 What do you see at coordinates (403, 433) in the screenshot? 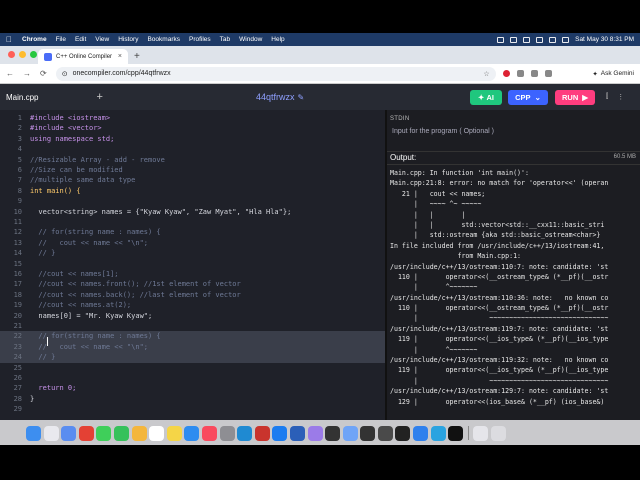
I see `terminal-icon` at bounding box center [403, 433].